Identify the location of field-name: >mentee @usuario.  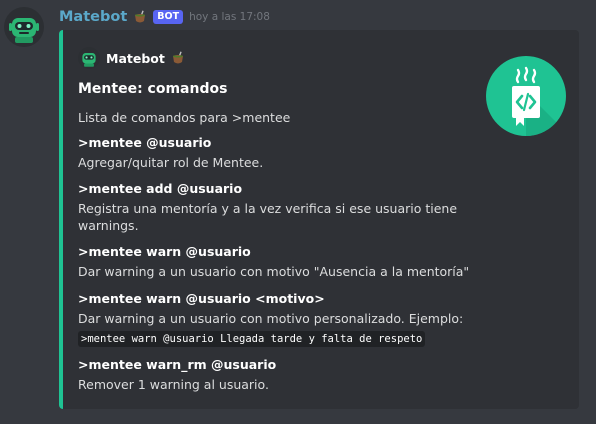
(145, 142).